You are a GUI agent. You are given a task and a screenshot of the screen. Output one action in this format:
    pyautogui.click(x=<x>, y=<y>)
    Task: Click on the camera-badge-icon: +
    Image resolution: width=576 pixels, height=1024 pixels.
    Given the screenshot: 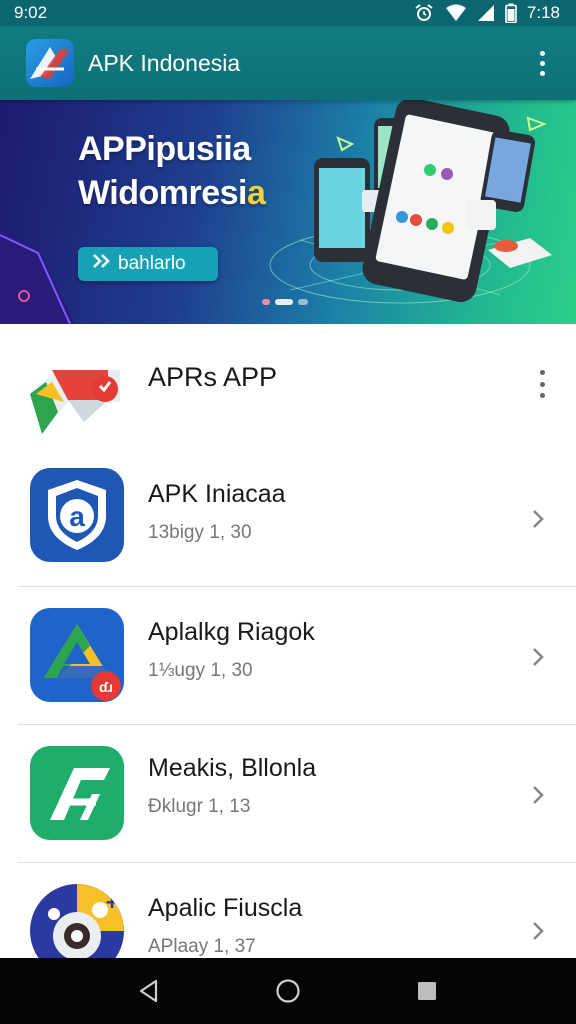 What is the action you would take?
    pyautogui.click(x=77, y=921)
    